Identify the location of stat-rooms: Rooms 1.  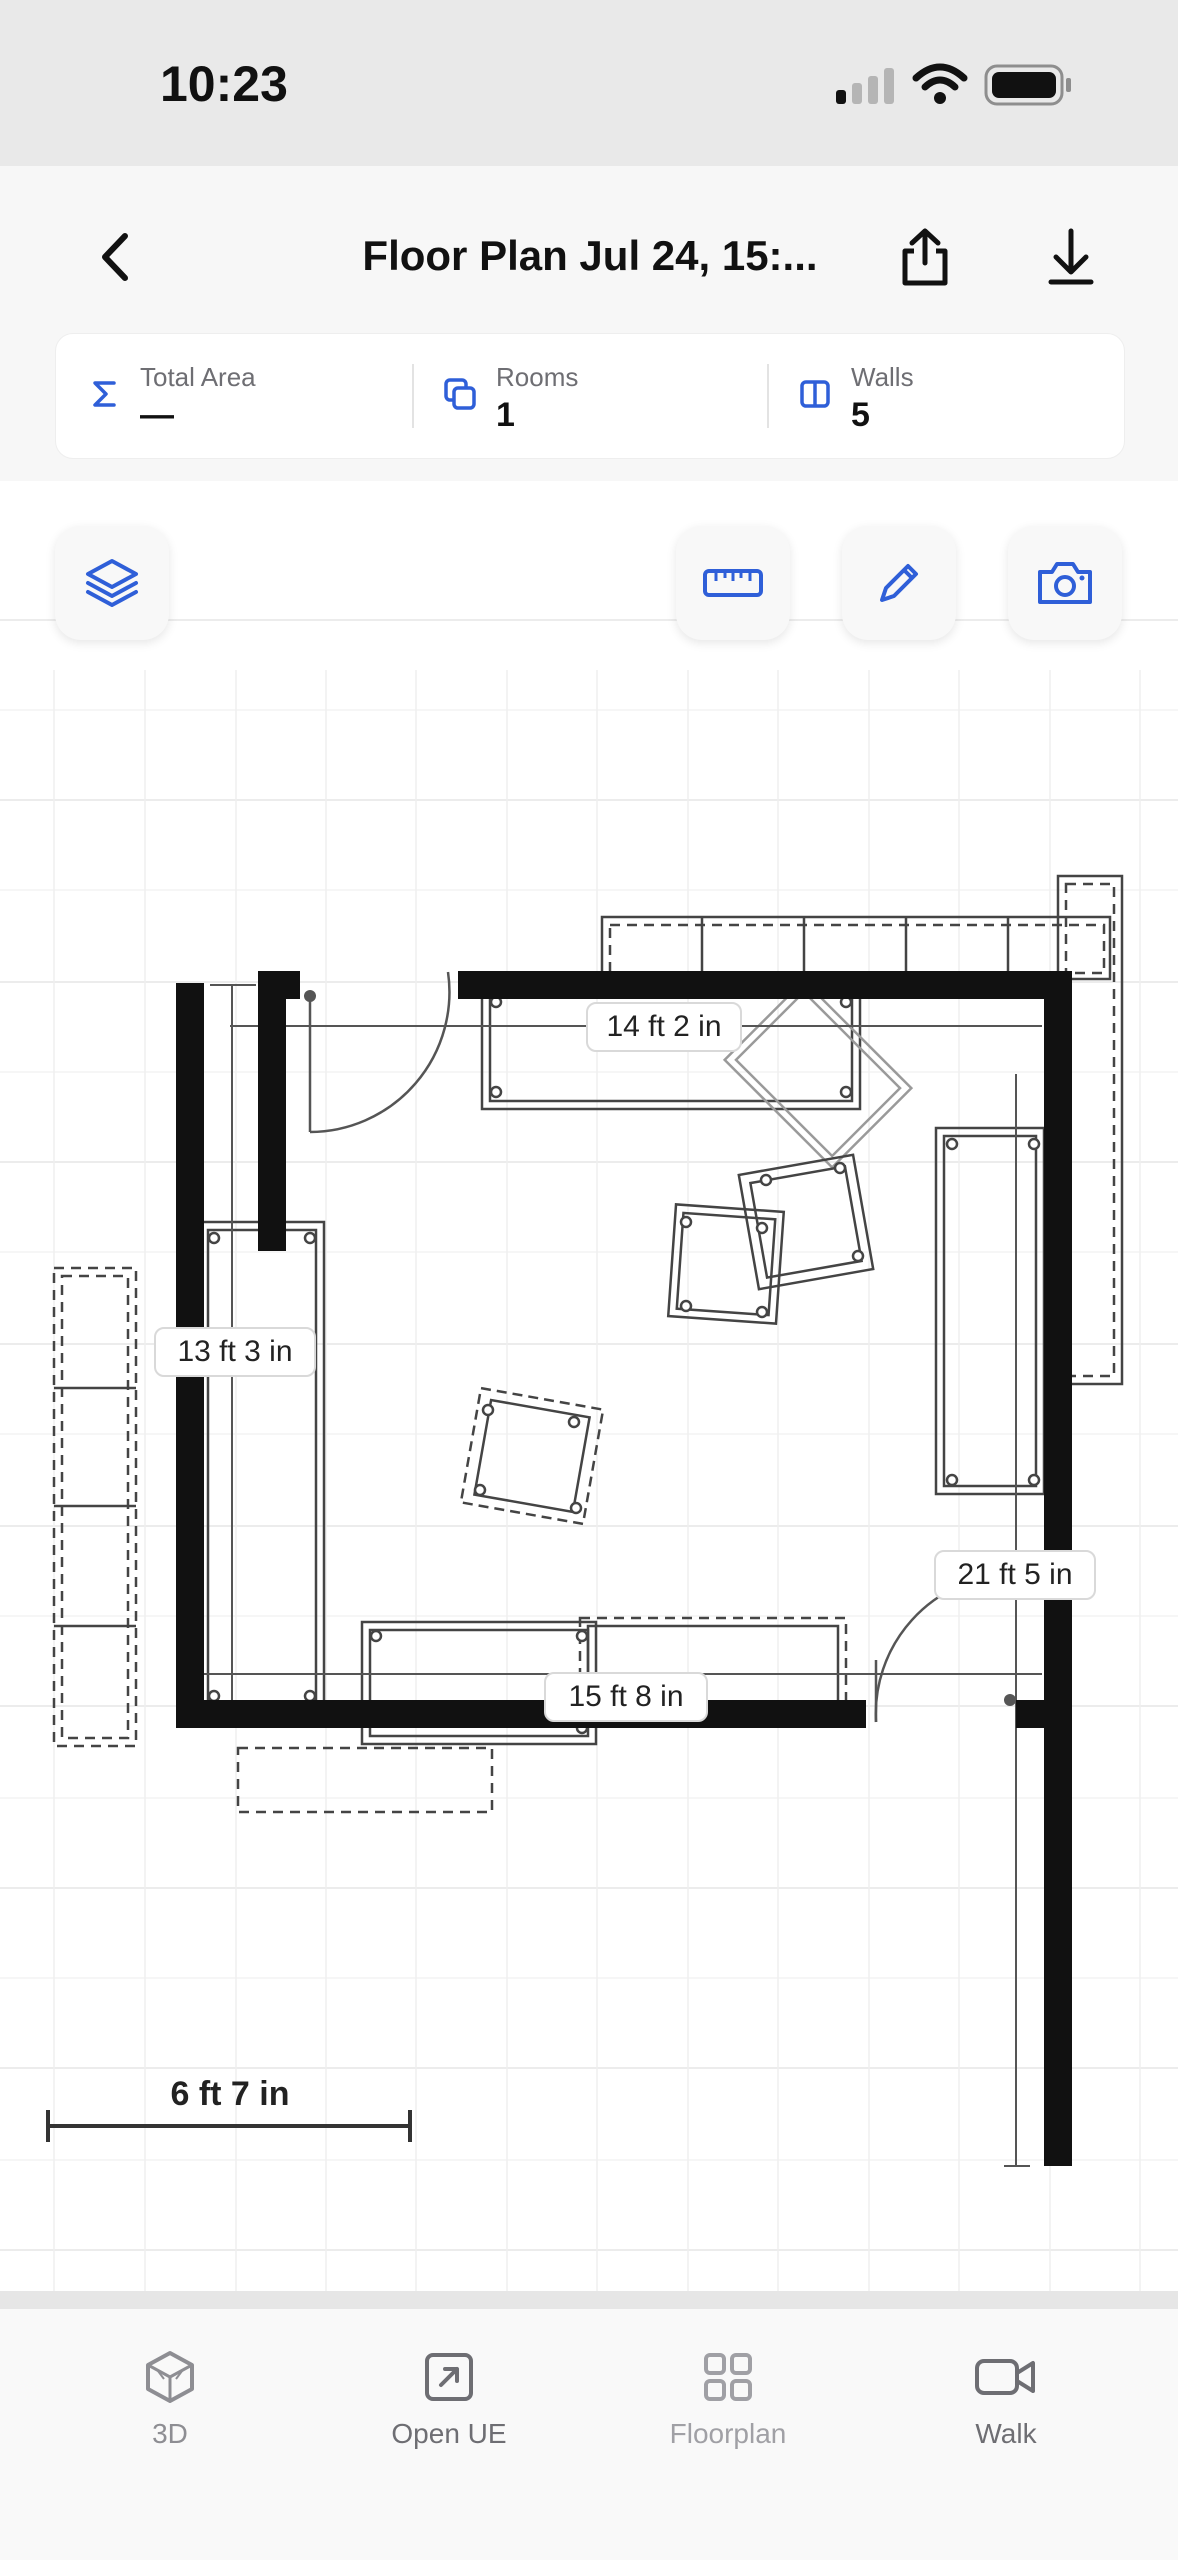
(589, 396).